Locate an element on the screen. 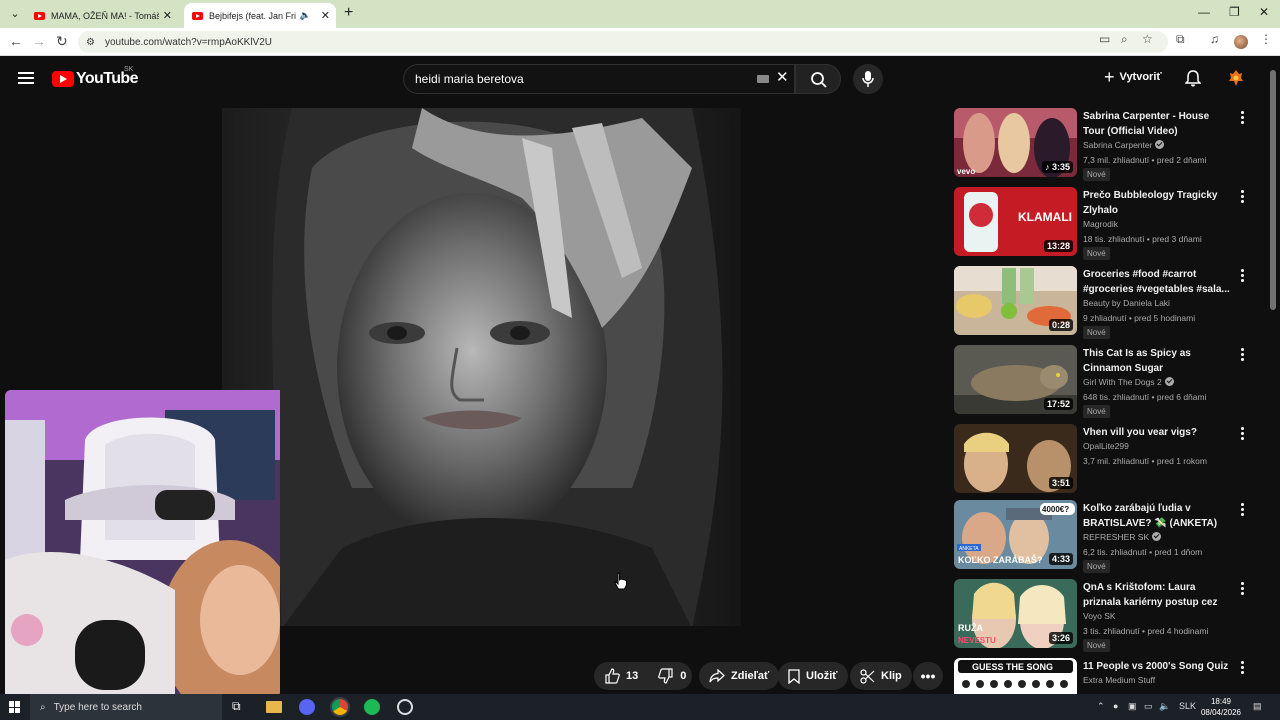  like-button: 13 is located at coordinates (621, 676).